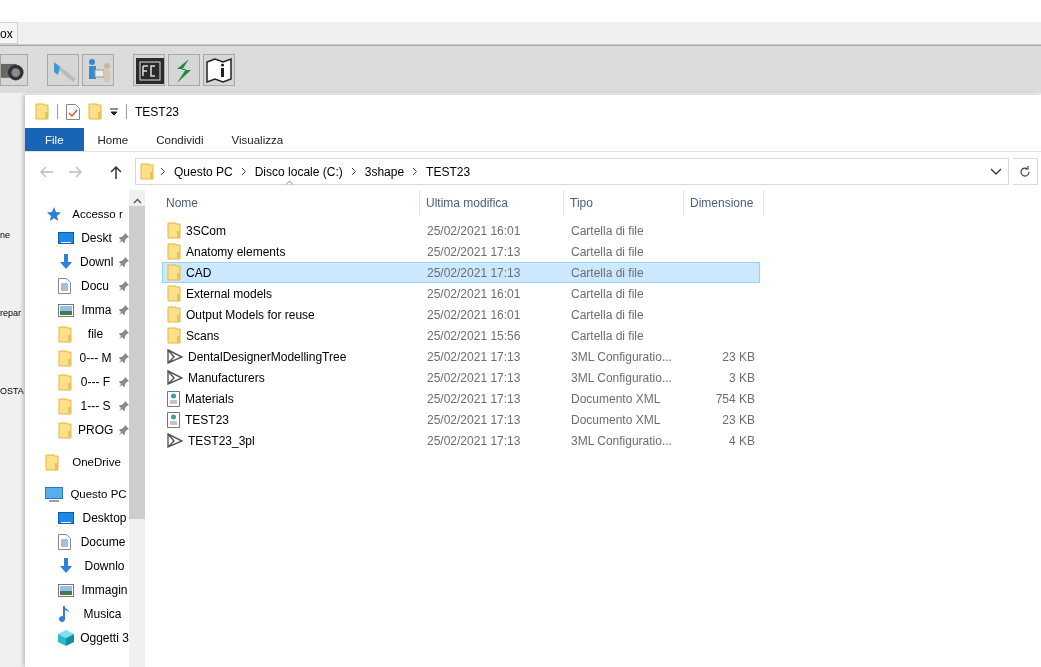 This screenshot has width=1041, height=667. Describe the element at coordinates (77, 494) in the screenshot. I see `nav-item: Questo PC` at that location.